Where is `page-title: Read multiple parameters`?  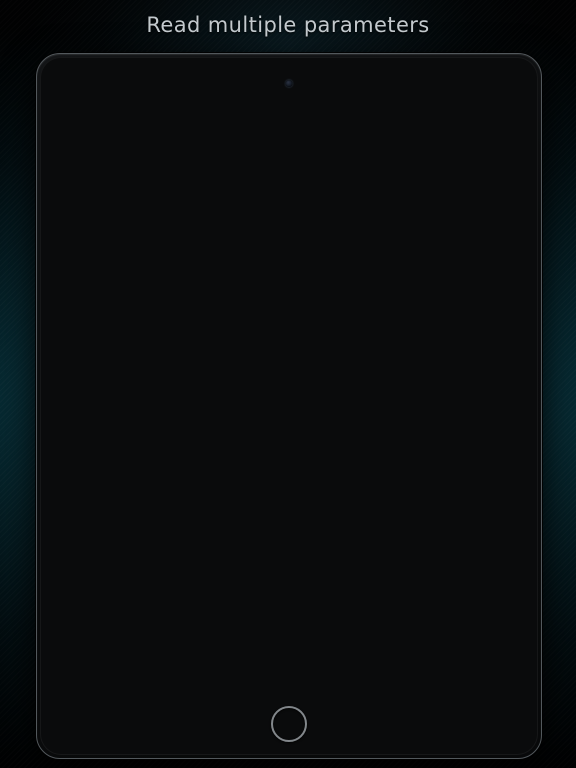
page-title: Read multiple parameters is located at coordinates (288, 25).